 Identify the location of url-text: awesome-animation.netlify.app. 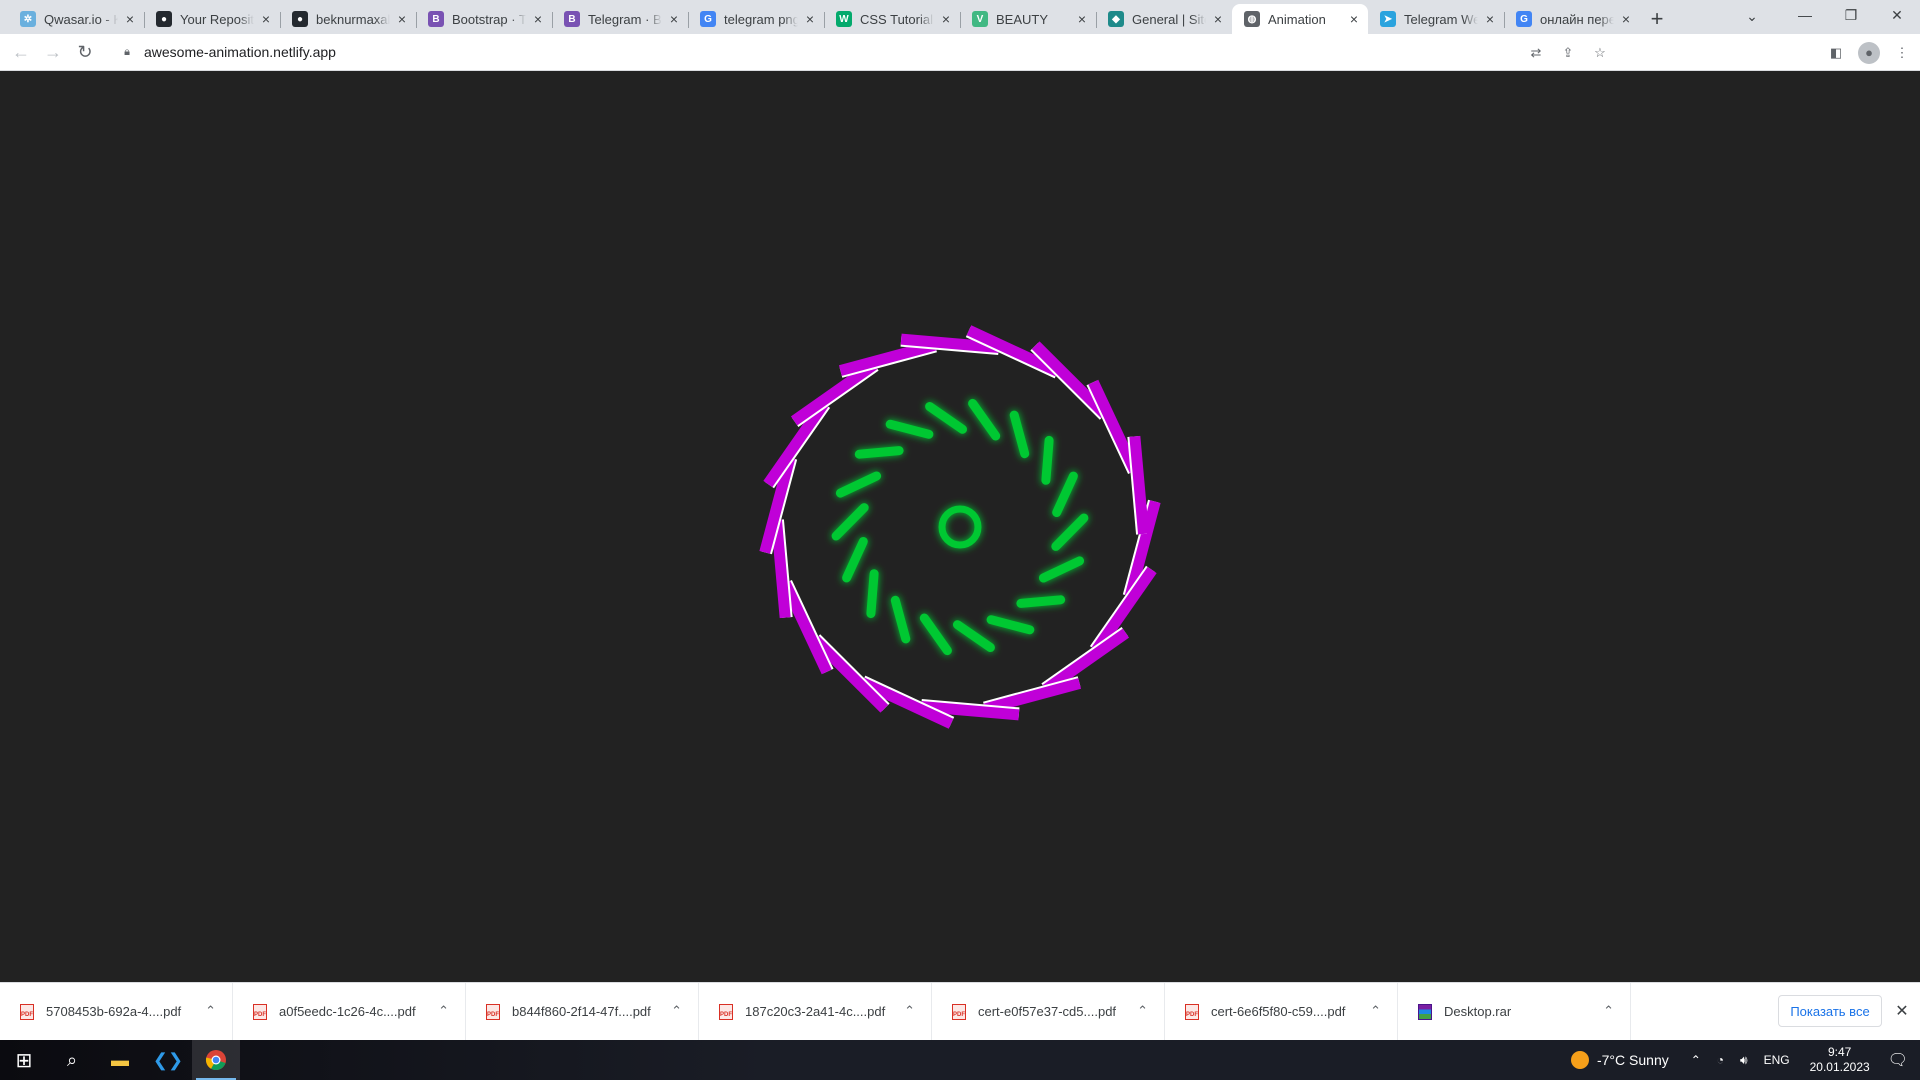
(240, 52).